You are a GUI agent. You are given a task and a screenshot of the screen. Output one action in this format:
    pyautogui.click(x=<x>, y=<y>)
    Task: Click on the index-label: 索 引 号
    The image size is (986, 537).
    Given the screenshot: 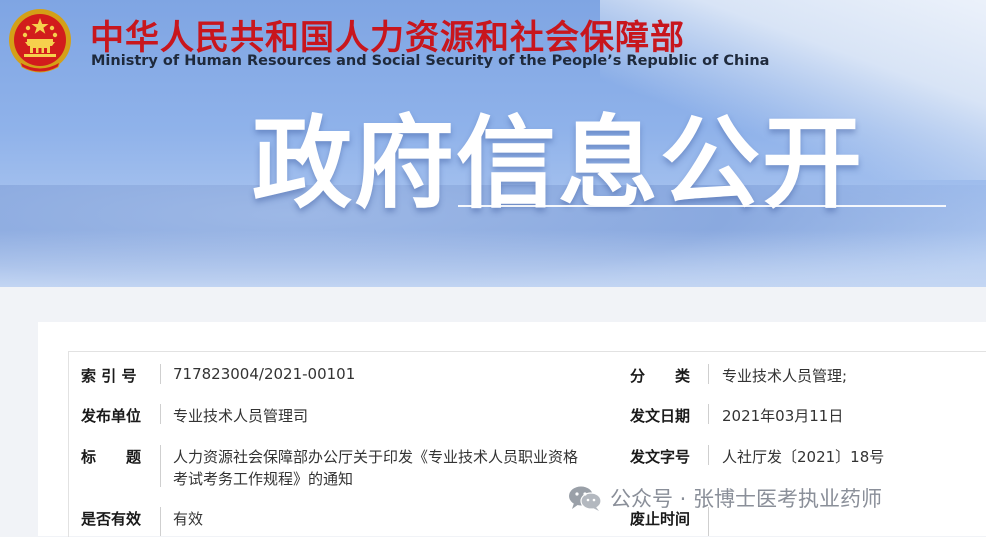 What is the action you would take?
    pyautogui.click(x=109, y=376)
    